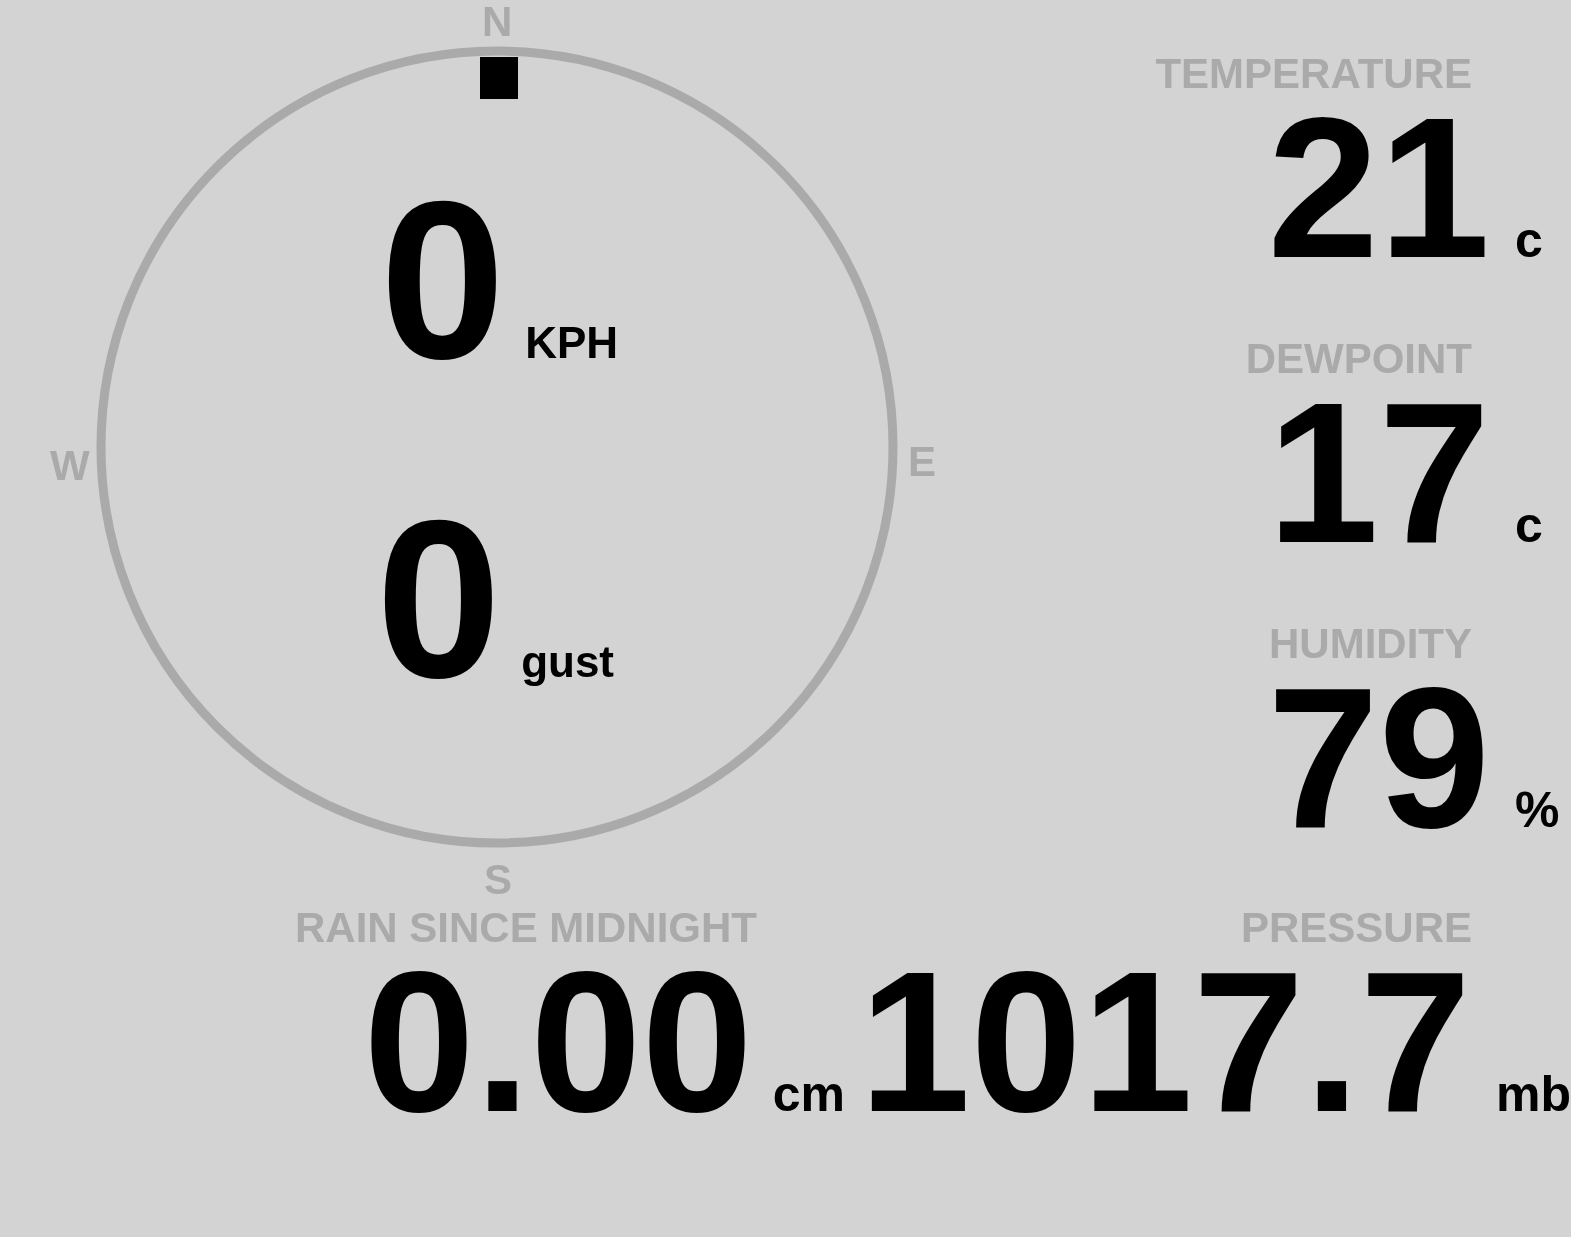 The width and height of the screenshot is (1571, 1237). I want to click on wind-speed-value: 0, so click(443, 280).